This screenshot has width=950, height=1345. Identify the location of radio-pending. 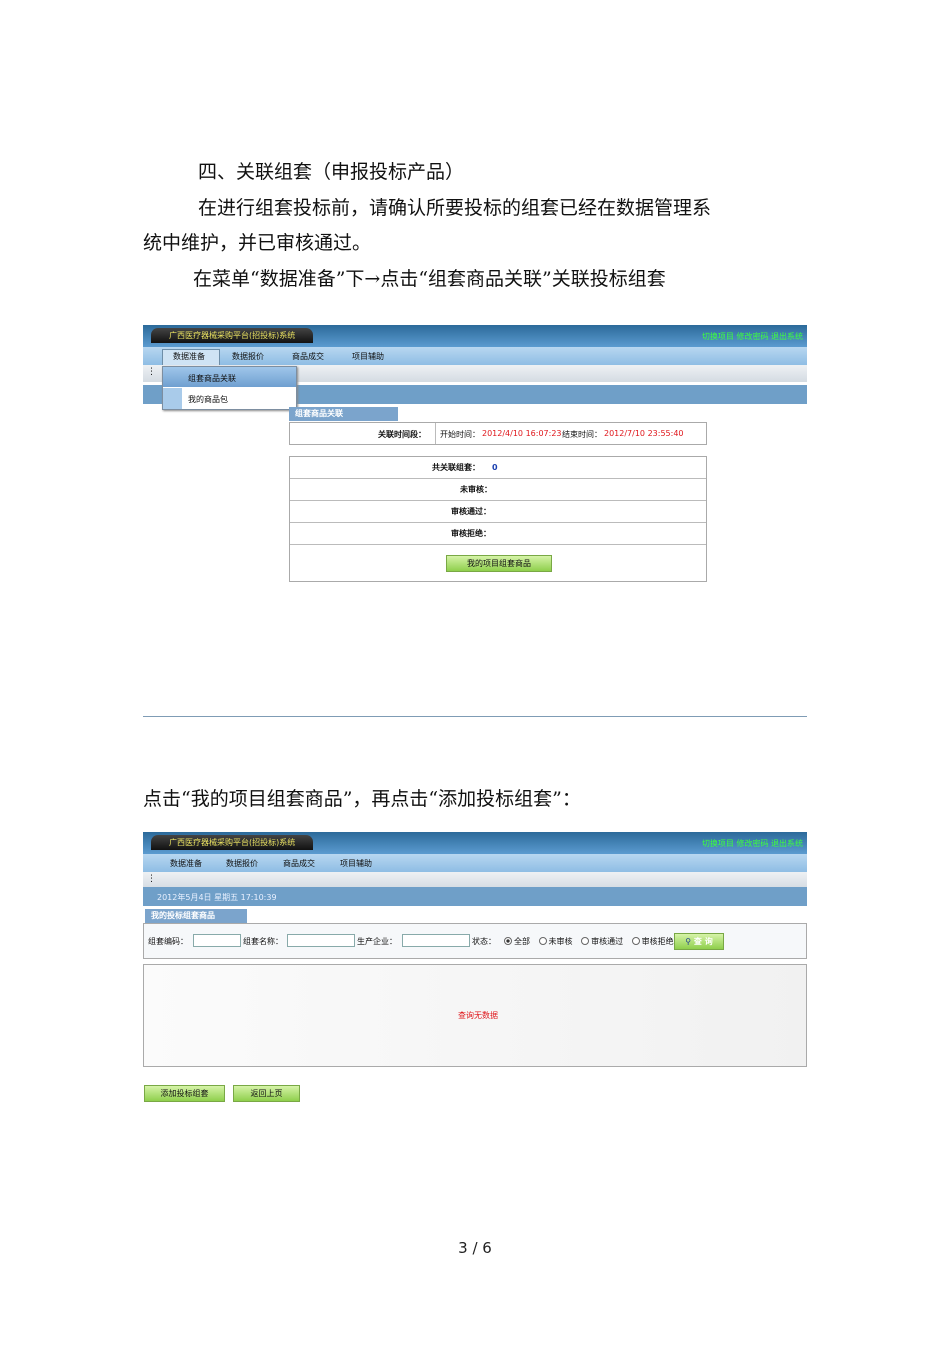
(542, 941).